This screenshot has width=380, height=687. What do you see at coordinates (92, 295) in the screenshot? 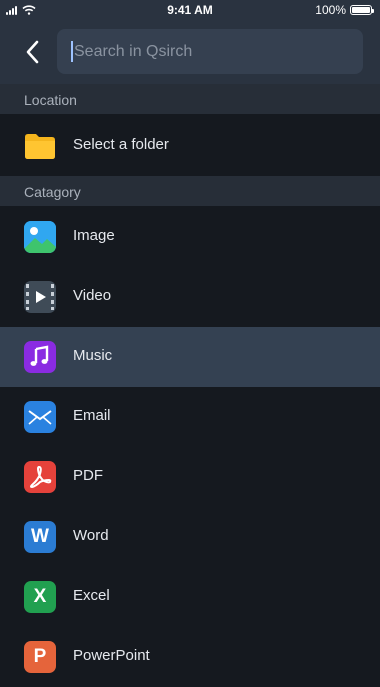
I see `category-item-label: Video` at bounding box center [92, 295].